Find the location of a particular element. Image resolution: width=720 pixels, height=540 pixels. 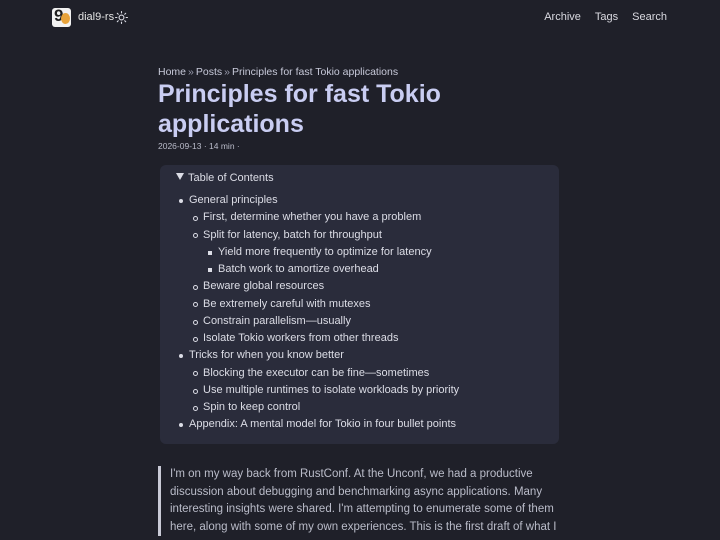

nav-search-link: Search is located at coordinates (649, 17).